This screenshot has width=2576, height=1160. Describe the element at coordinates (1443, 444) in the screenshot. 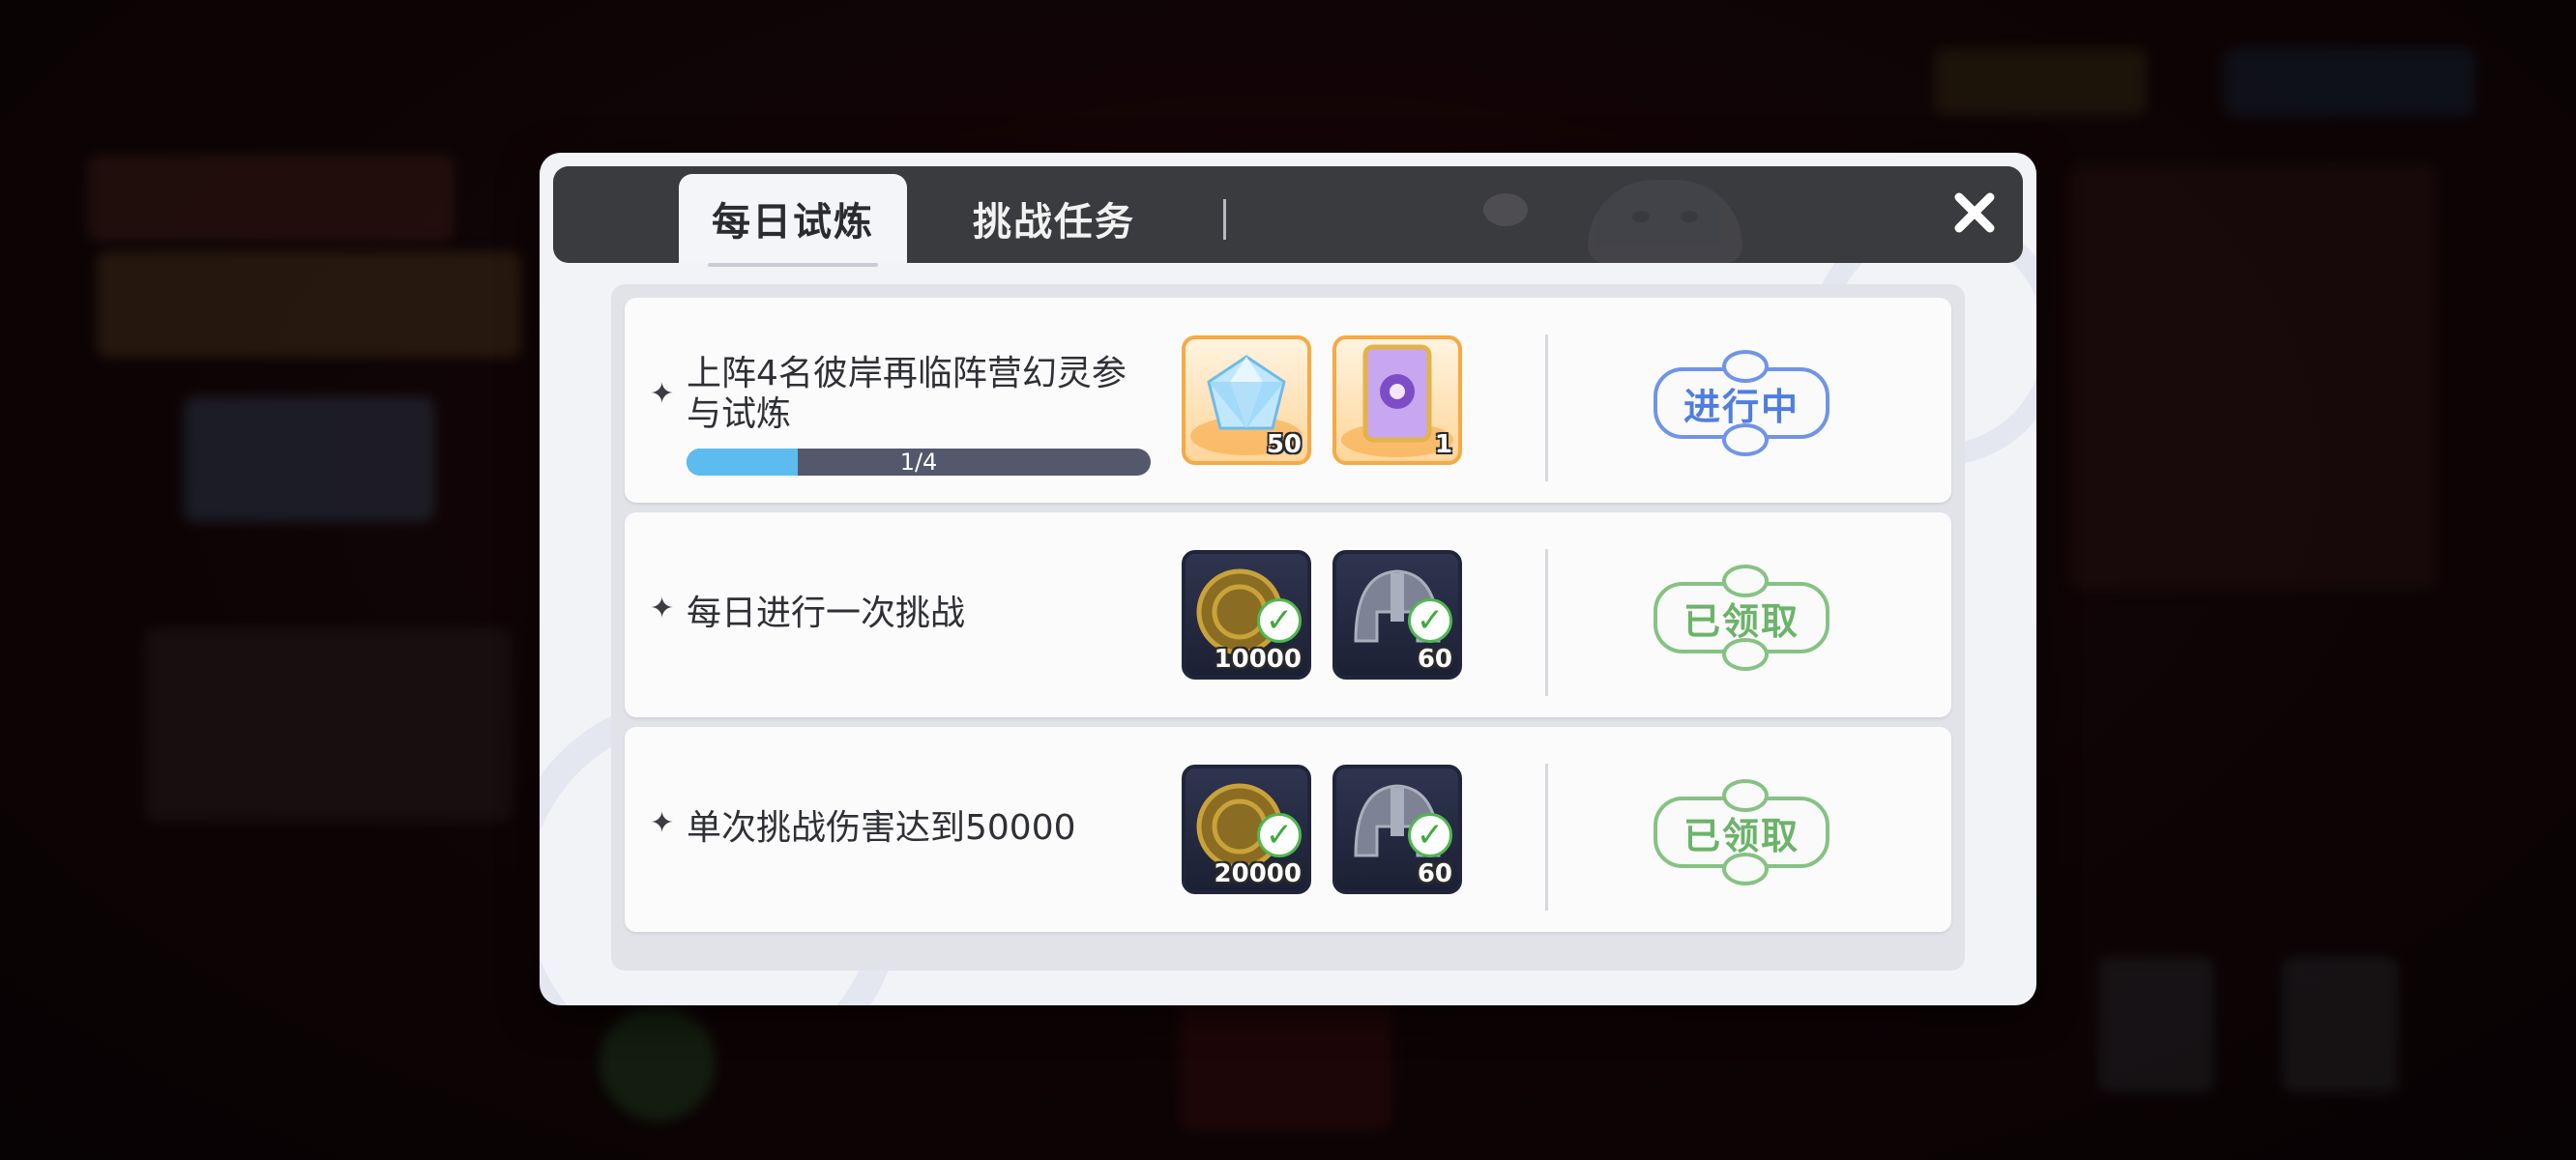

I see `reward-count: 1` at that location.